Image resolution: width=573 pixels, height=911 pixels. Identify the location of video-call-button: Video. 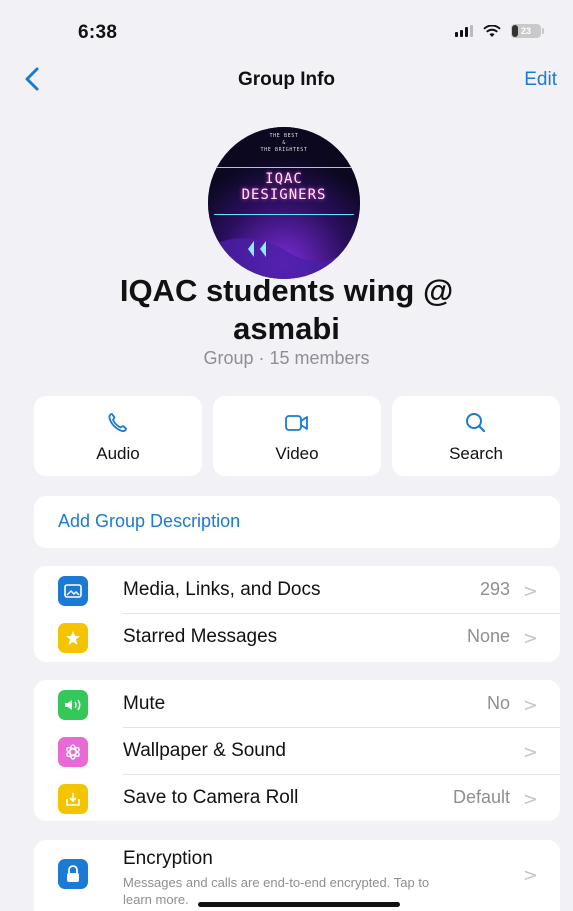
(297, 436).